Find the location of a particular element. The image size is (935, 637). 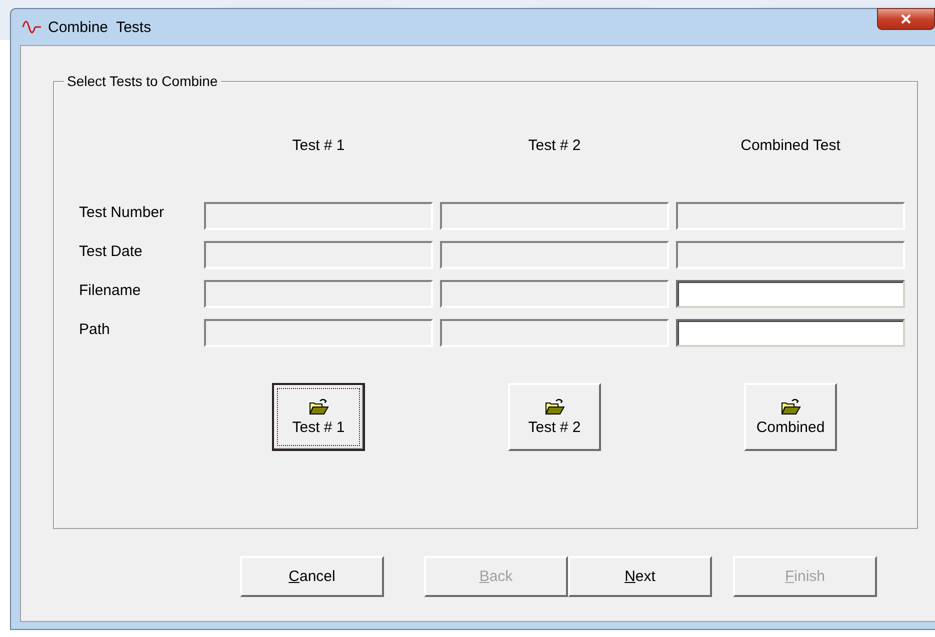

next-button: Next is located at coordinates (640, 576).